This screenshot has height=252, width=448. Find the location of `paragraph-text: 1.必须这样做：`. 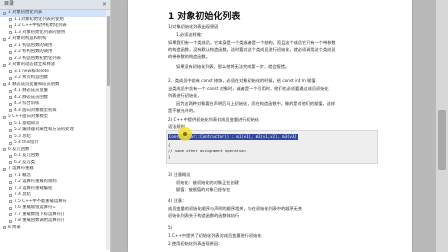

paragraph-text: 1.必须这样做： is located at coordinates (191, 34).